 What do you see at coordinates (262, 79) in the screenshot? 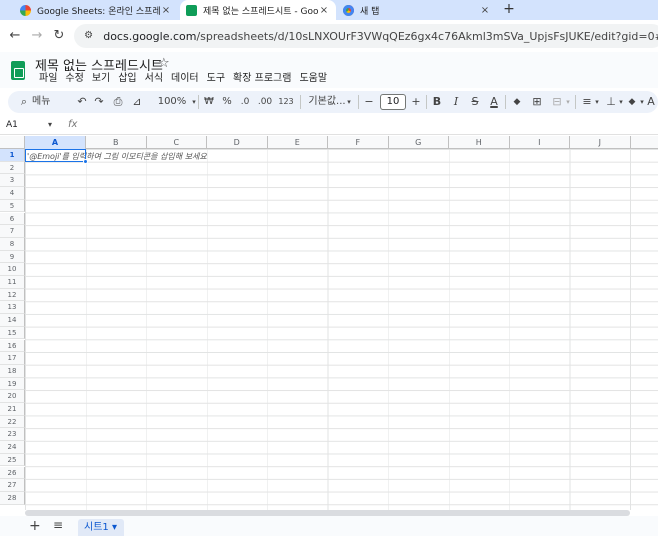
I see `menu-extensions: 확장 프로그램` at bounding box center [262, 79].